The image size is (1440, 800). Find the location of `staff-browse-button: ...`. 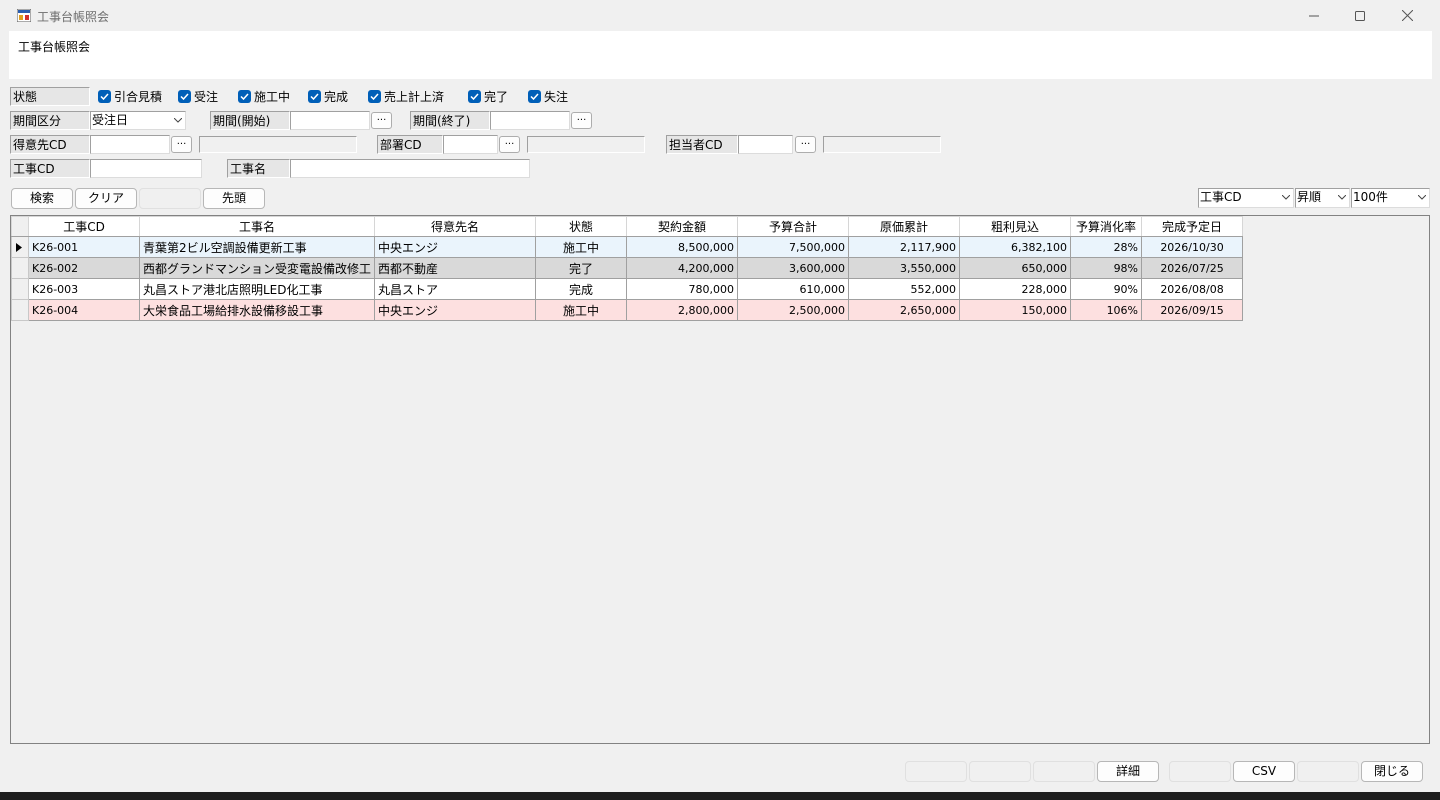

staff-browse-button: ... is located at coordinates (805, 144).